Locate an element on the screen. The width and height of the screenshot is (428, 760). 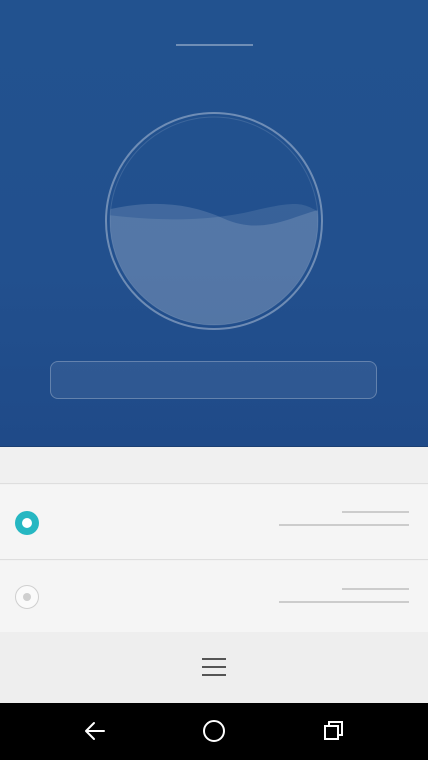
radio-selected-icon is located at coordinates (27, 523).